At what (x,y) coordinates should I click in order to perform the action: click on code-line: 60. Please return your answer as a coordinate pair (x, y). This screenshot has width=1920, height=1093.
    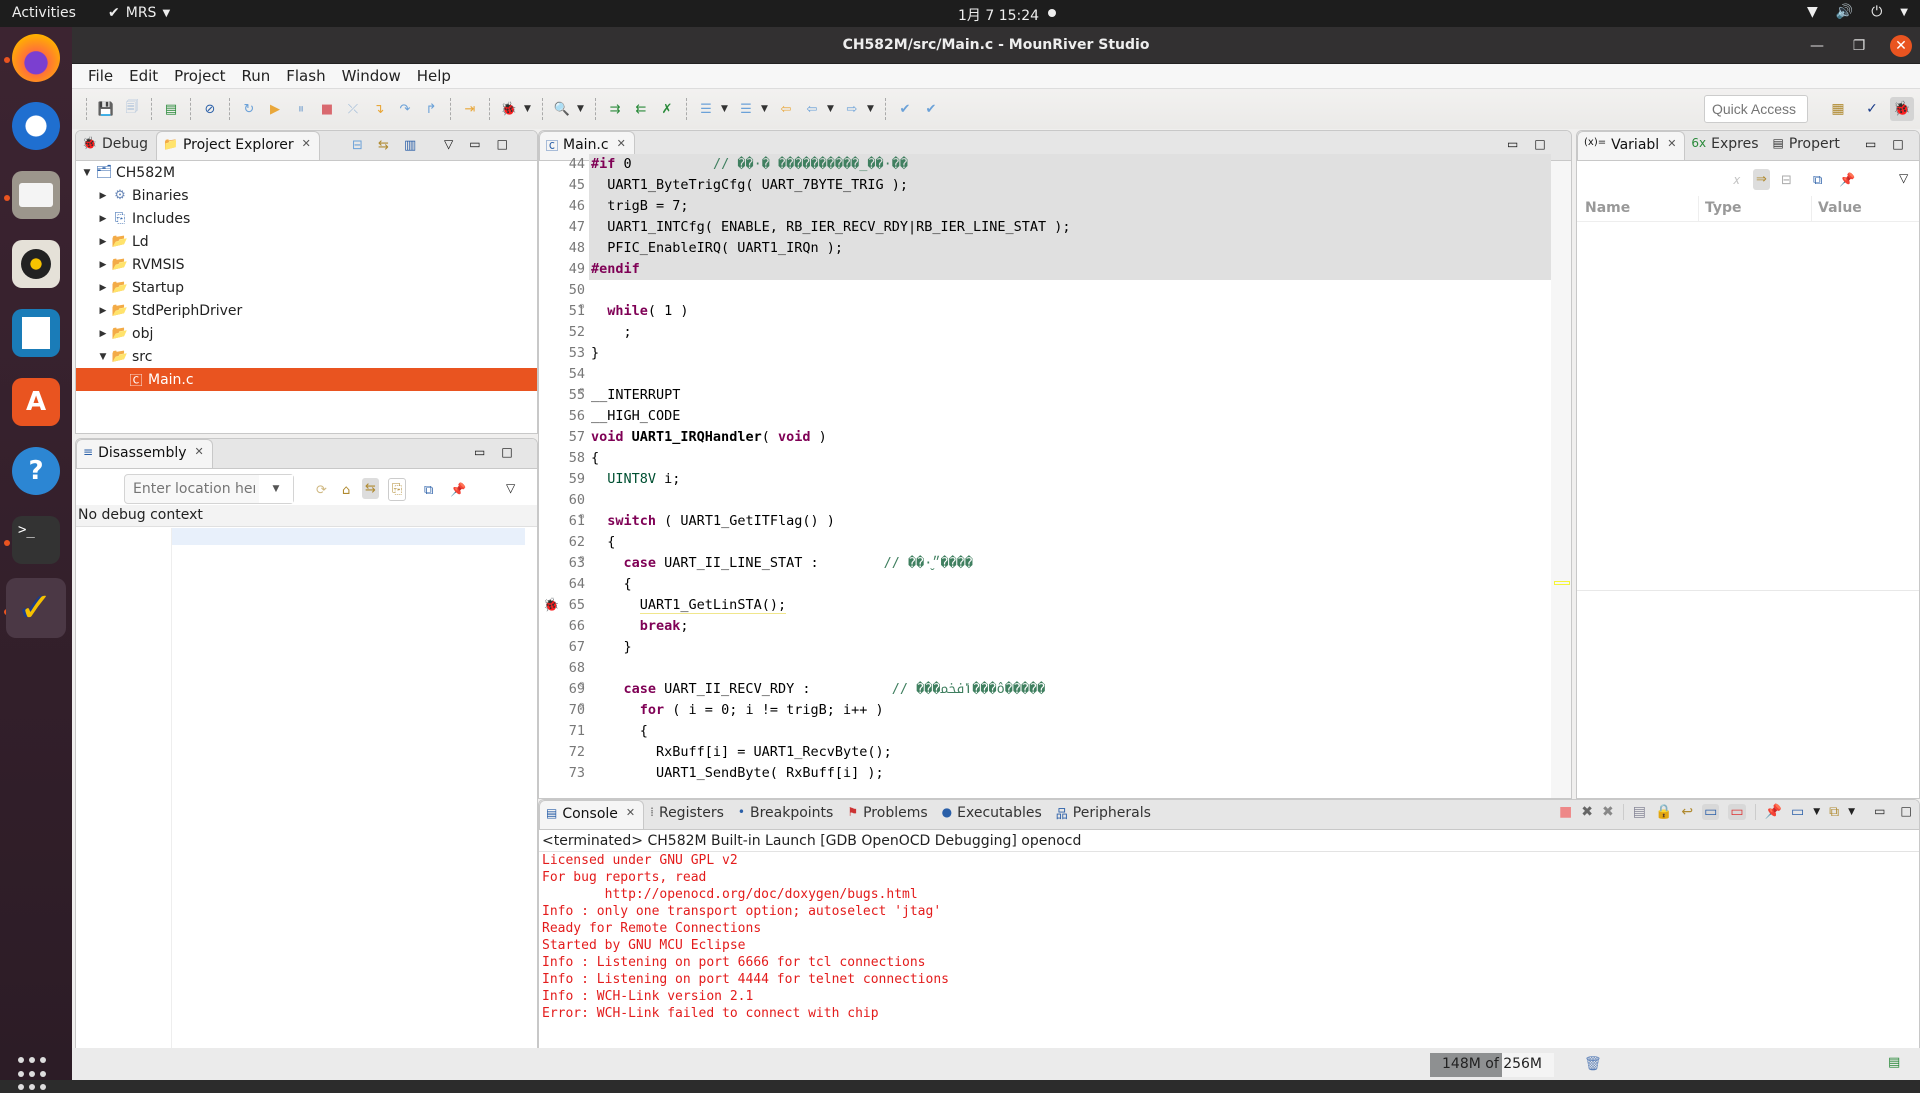
    Looking at the image, I should click on (1045, 500).